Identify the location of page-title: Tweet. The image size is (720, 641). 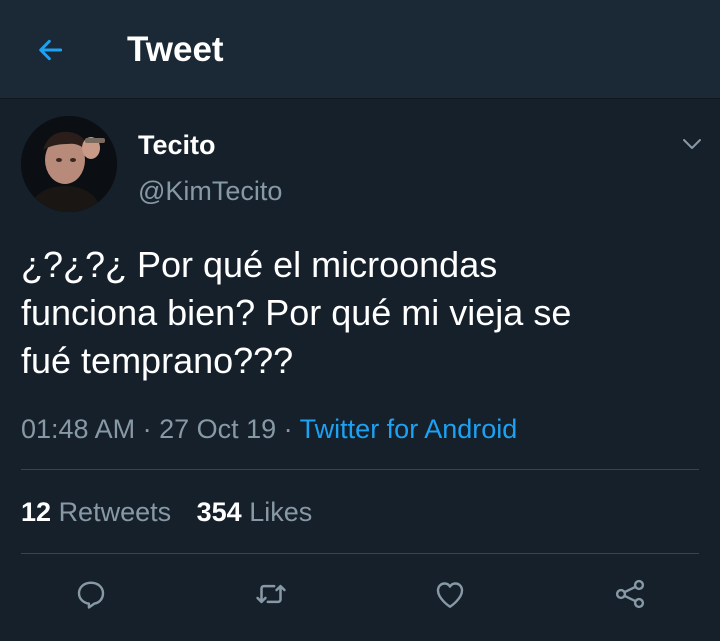
(175, 49).